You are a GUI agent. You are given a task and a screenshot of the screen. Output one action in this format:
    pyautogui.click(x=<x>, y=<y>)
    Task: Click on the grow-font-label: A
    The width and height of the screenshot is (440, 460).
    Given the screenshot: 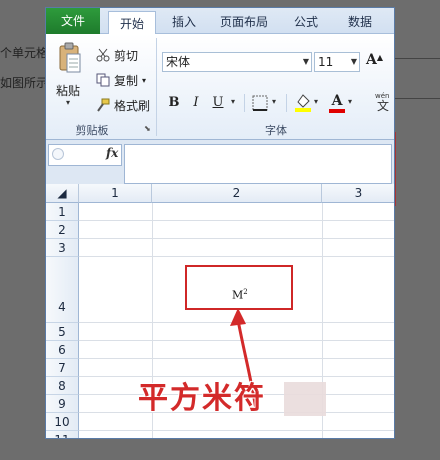 What is the action you would take?
    pyautogui.click(x=371, y=60)
    